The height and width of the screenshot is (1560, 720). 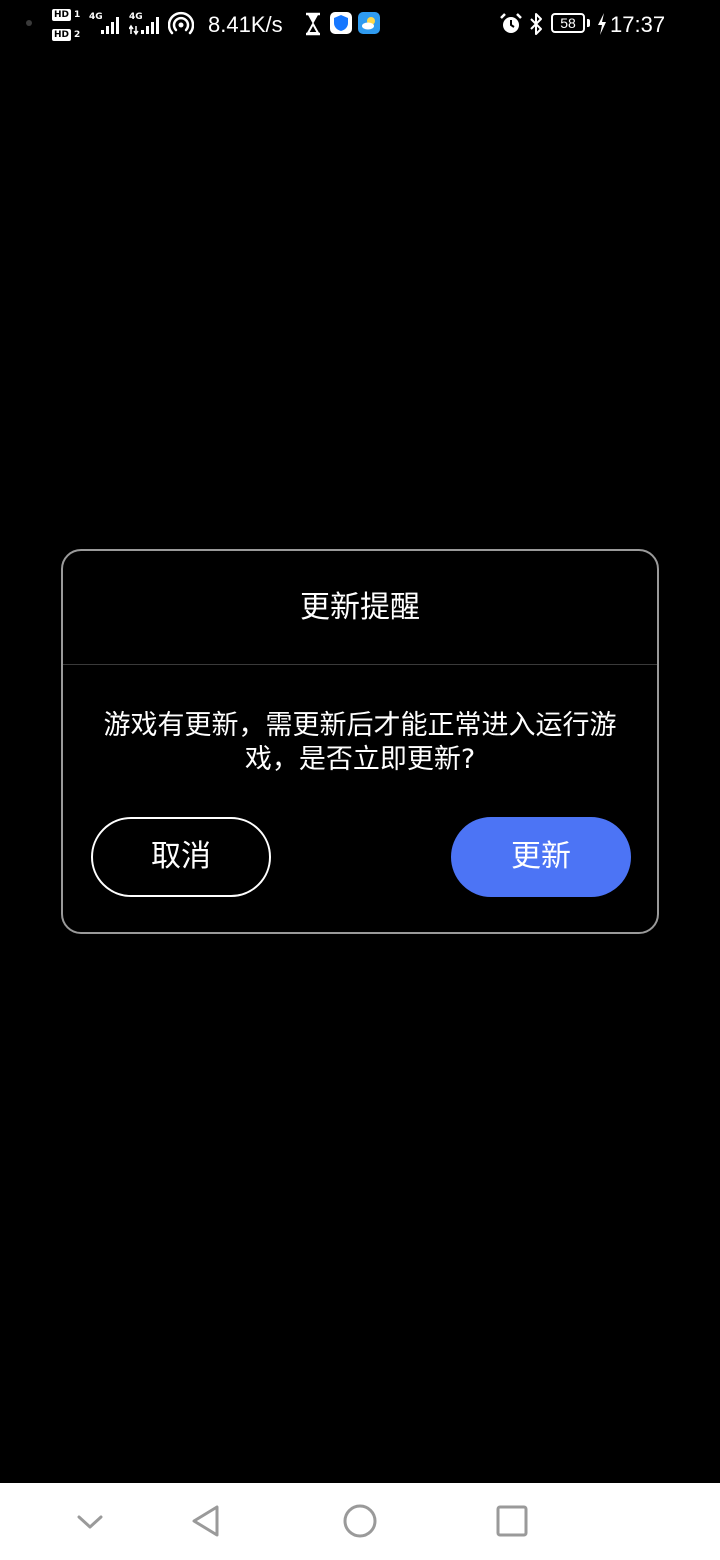 I want to click on navigation-bar, so click(x=360, y=1521).